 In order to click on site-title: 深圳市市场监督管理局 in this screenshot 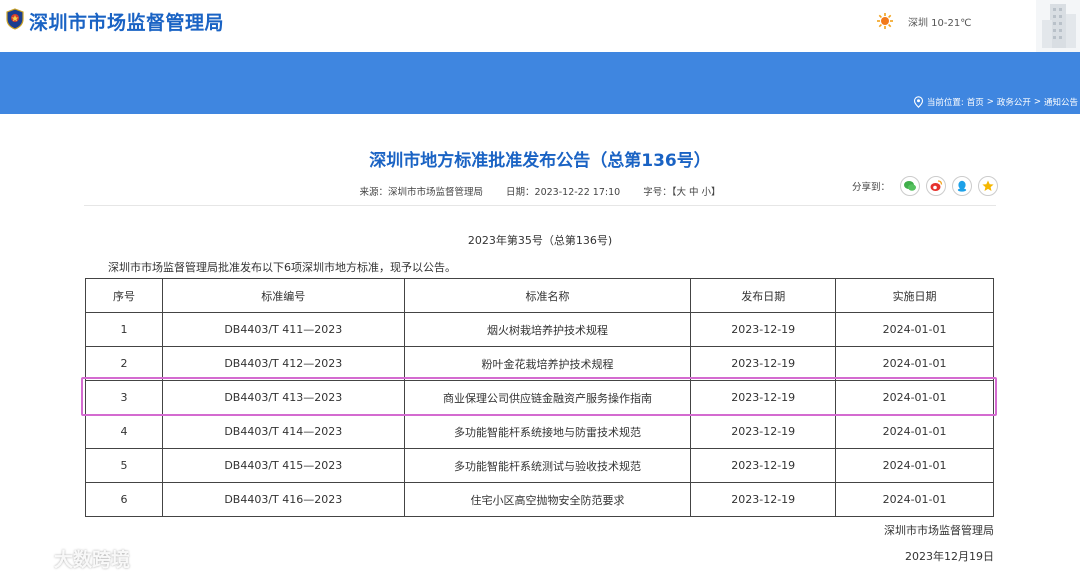, I will do `click(126, 21)`.